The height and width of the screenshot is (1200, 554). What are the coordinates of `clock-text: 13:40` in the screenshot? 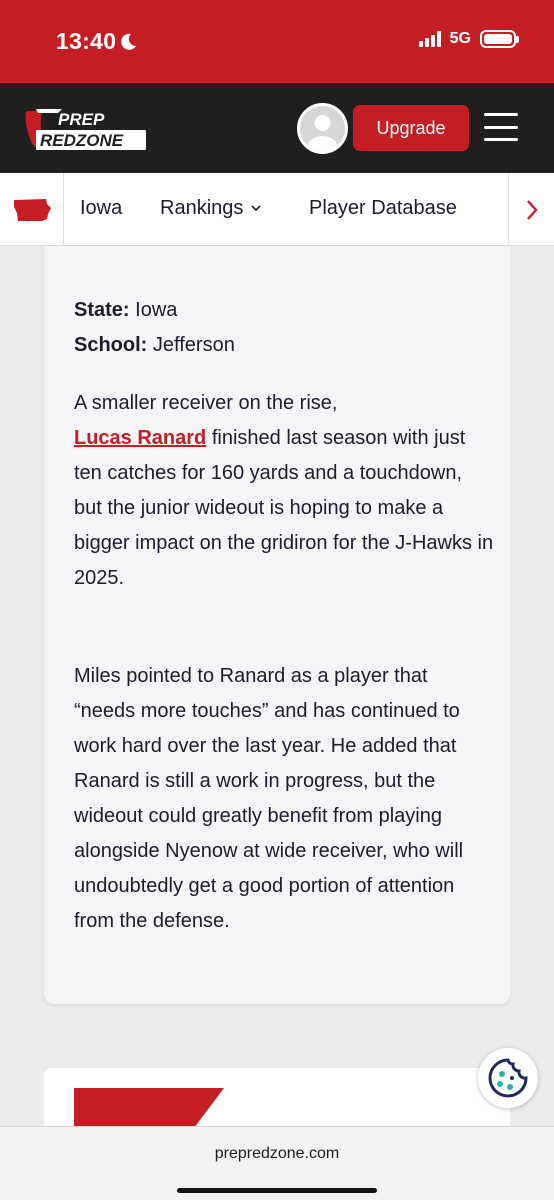 It's located at (86, 41).